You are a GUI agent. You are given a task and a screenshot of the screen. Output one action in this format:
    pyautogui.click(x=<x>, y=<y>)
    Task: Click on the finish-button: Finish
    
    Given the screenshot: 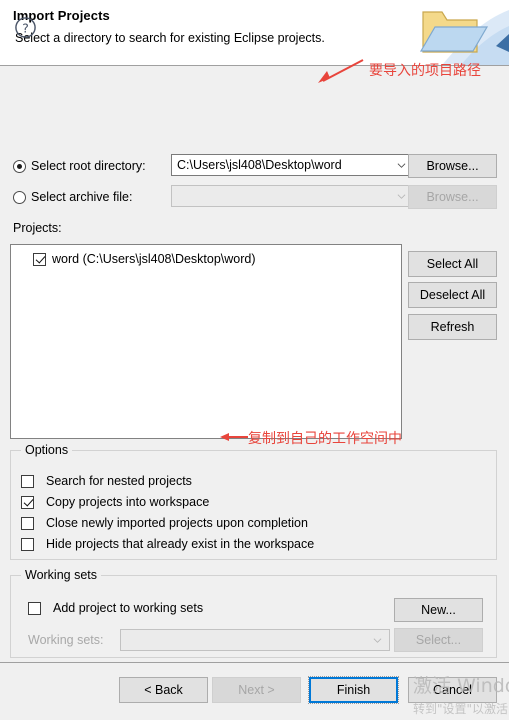 What is the action you would take?
    pyautogui.click(x=353, y=690)
    